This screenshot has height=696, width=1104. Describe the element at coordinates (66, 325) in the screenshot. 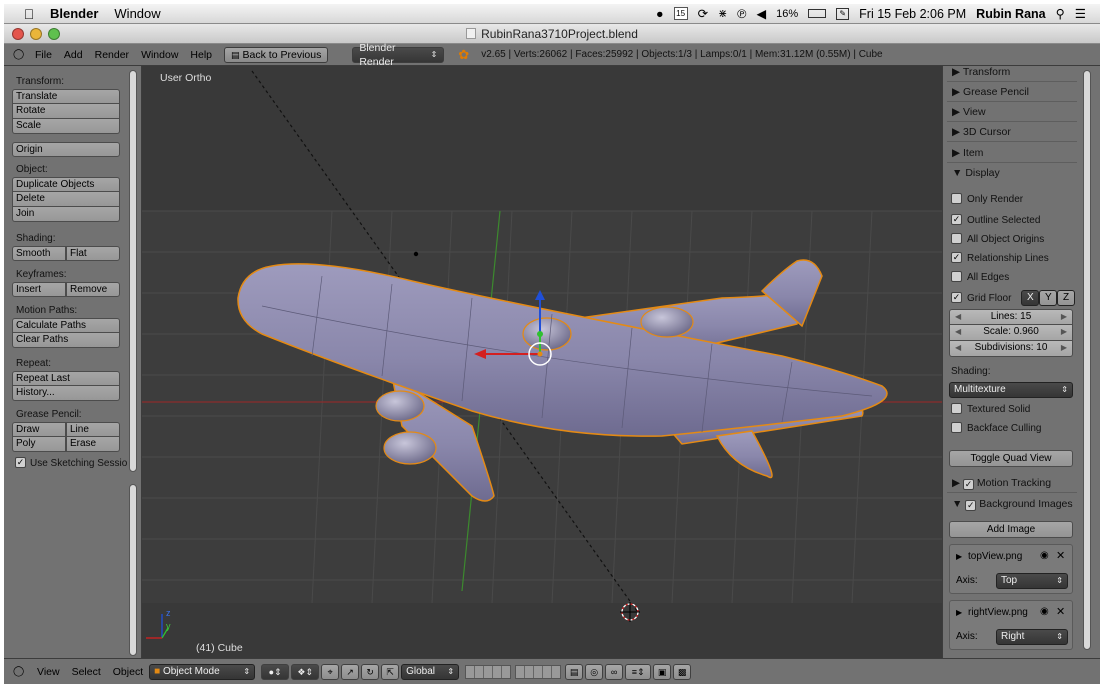

I see `calculate-paths-button: Calculate Paths` at that location.